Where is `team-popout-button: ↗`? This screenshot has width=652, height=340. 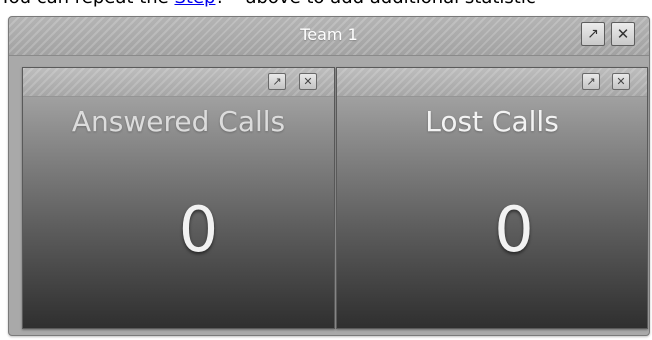 team-popout-button: ↗ is located at coordinates (593, 34).